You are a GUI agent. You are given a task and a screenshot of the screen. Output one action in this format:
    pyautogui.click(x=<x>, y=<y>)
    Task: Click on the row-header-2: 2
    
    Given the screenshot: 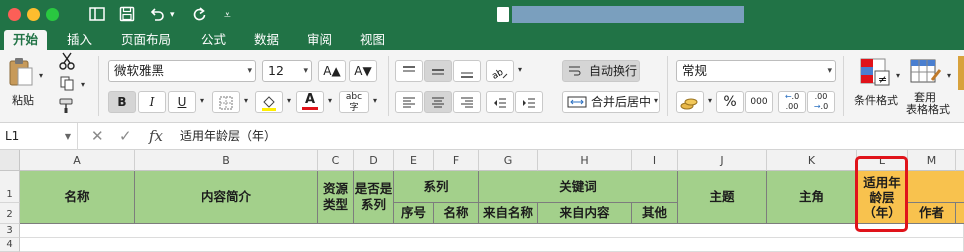 What is the action you would take?
    pyautogui.click(x=10, y=213)
    